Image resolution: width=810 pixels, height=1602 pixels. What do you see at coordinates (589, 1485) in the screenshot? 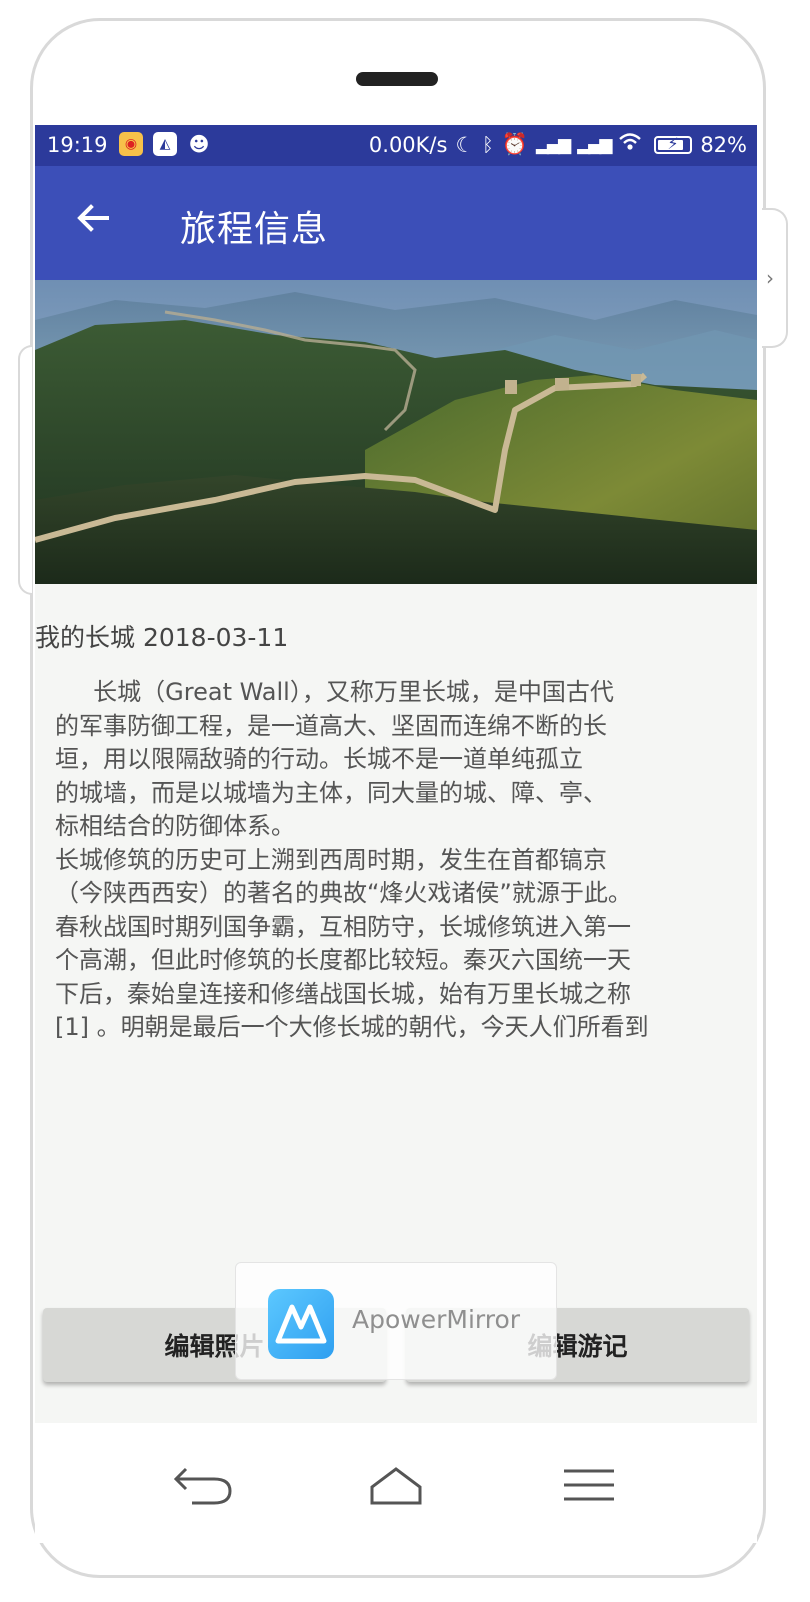
I see `menu-icon` at bounding box center [589, 1485].